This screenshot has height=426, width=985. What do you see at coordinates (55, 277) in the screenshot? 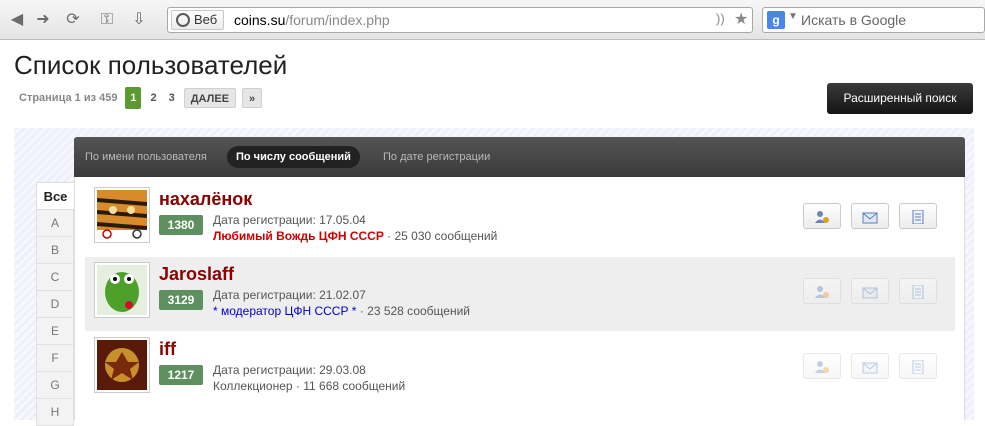
I see `letter-c: C` at bounding box center [55, 277].